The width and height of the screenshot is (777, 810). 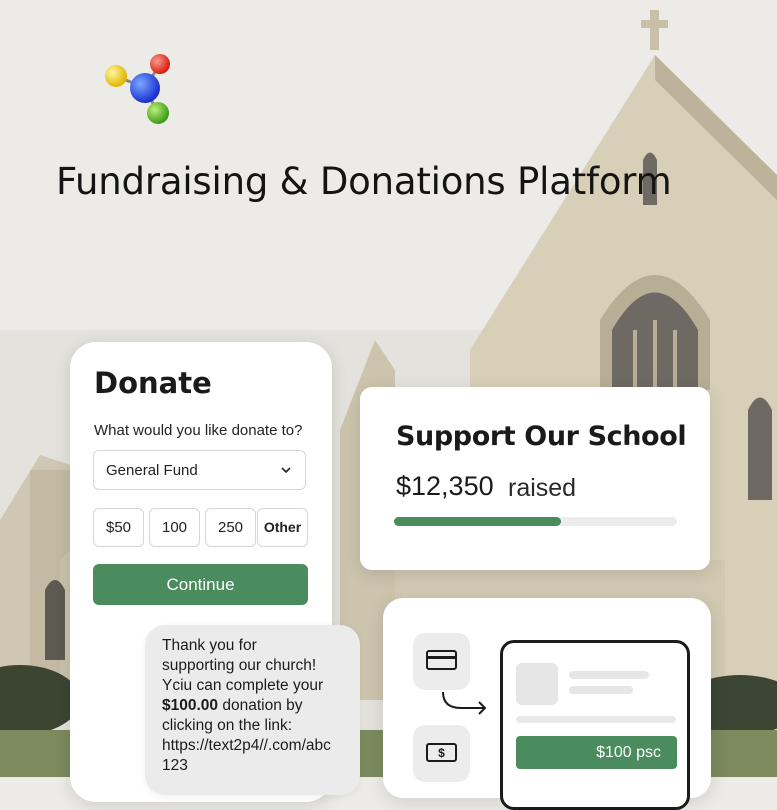 What do you see at coordinates (243, 685) in the screenshot?
I see `sms-line: Yciu can complete your` at bounding box center [243, 685].